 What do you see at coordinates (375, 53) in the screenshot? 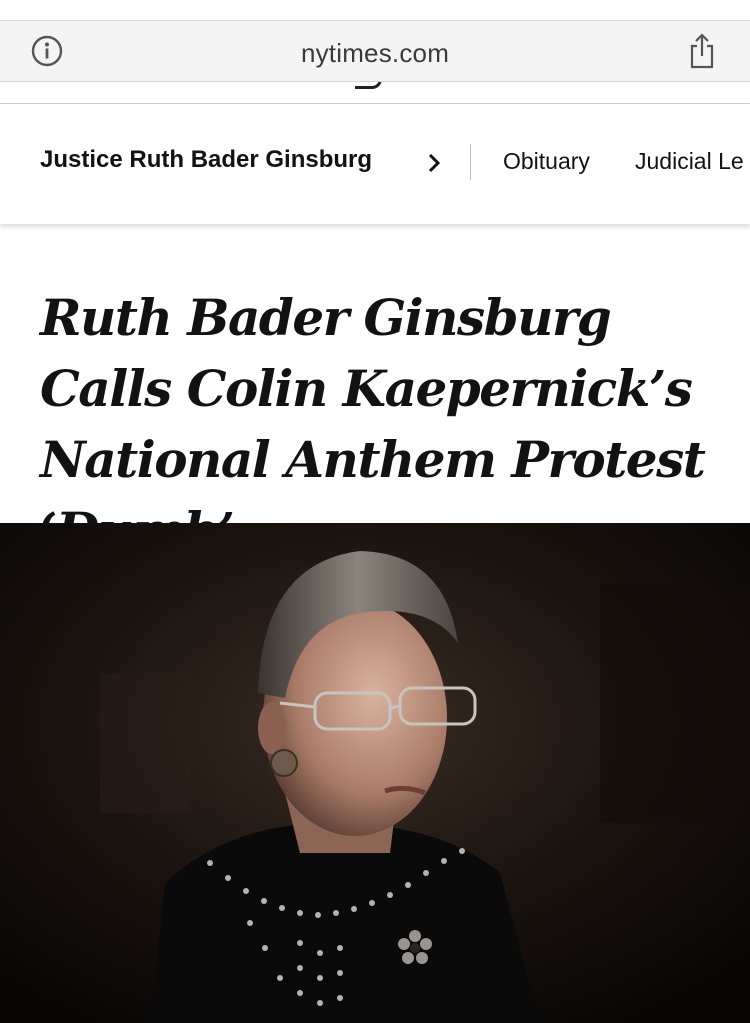
I see `url-display: nytimes.com` at bounding box center [375, 53].